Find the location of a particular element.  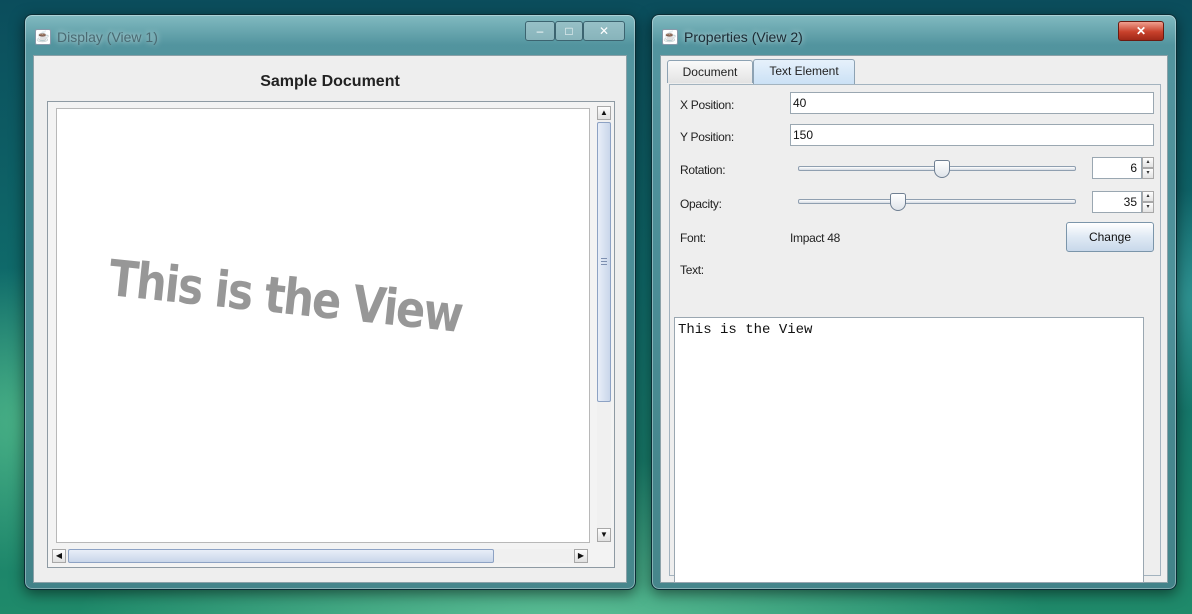

opacity-label: Opacity: is located at coordinates (701, 204).